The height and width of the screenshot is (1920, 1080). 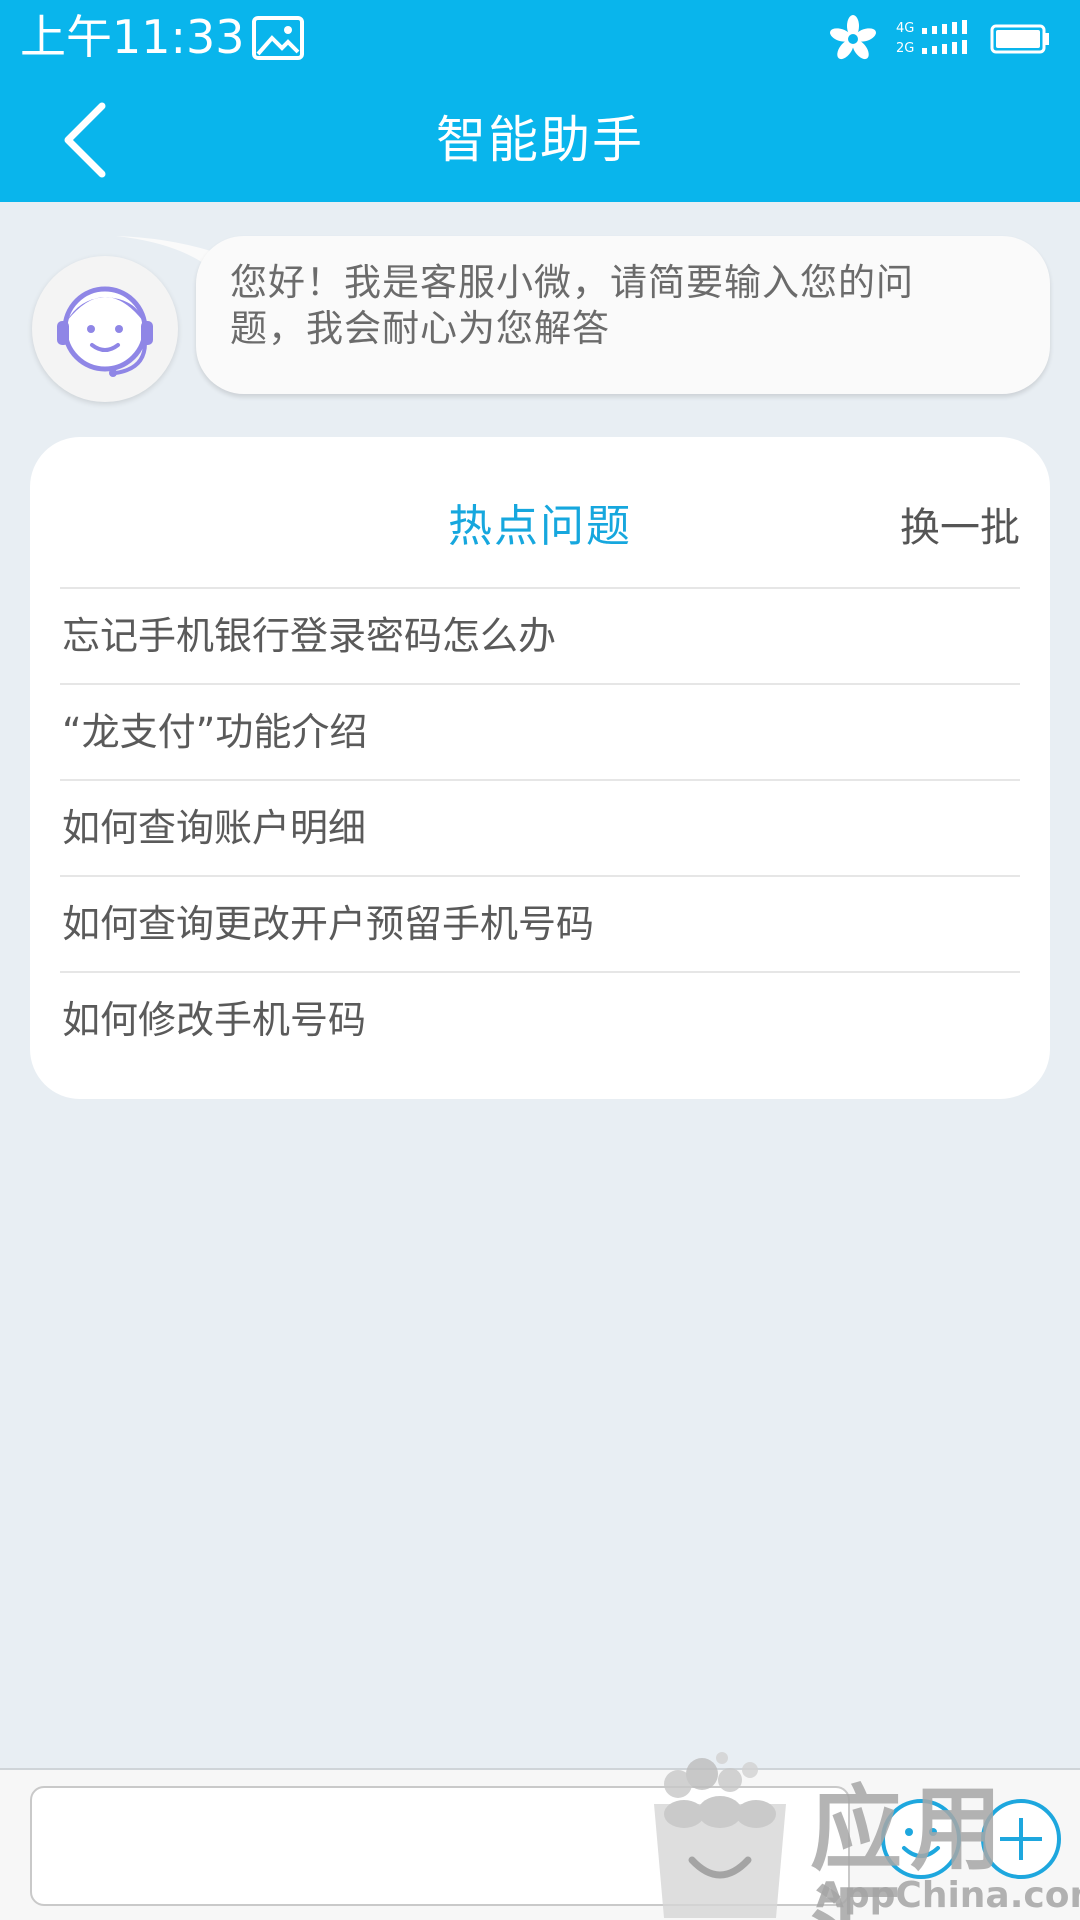 I want to click on question-item: 如何修改手机号码, so click(x=540, y=1019).